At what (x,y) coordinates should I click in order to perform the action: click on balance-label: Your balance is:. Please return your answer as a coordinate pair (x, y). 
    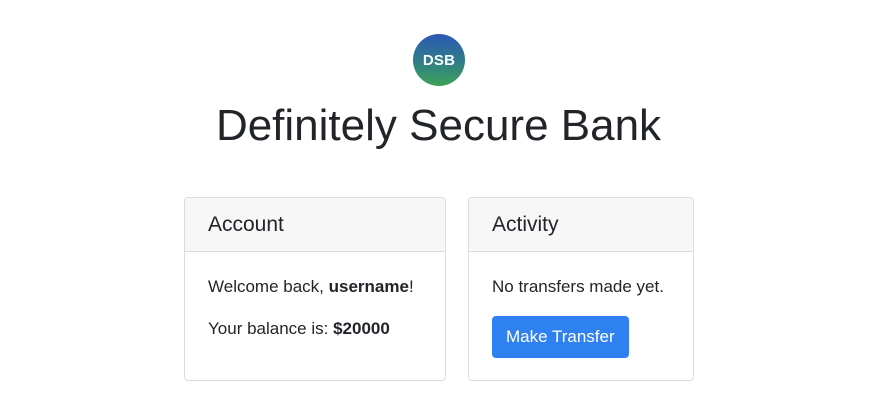
    Looking at the image, I should click on (271, 328).